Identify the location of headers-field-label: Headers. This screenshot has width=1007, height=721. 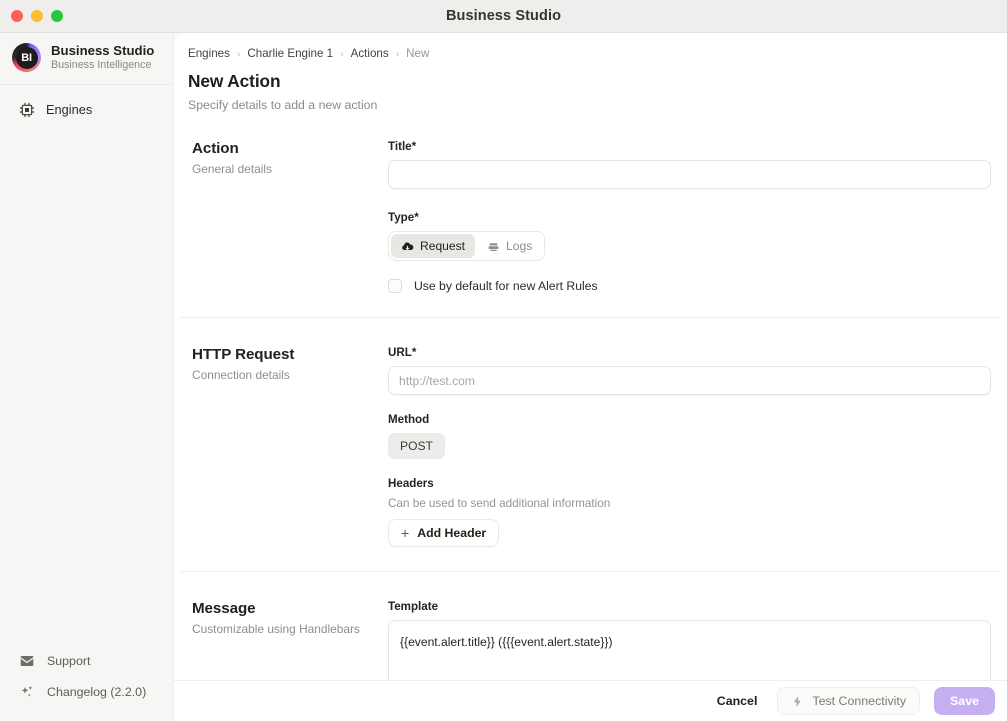
(411, 483).